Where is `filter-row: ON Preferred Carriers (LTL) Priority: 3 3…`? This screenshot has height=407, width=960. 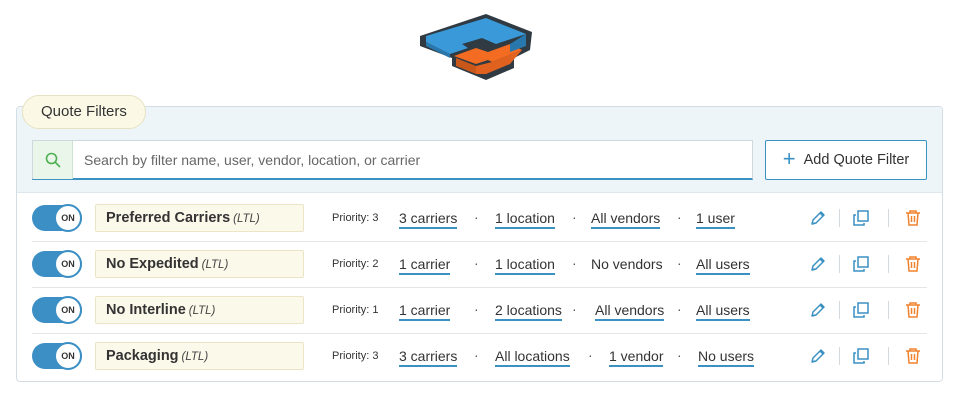
filter-row: ON Preferred Carriers (LTL) Priority: 3 3… is located at coordinates (479, 219).